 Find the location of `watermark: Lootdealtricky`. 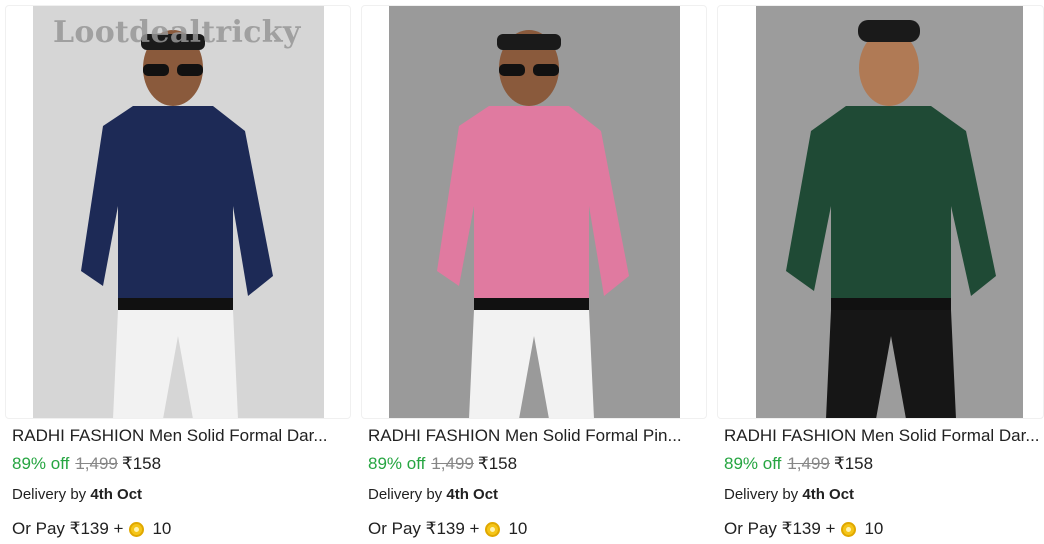

watermark: Lootdealtricky is located at coordinates (177, 32).